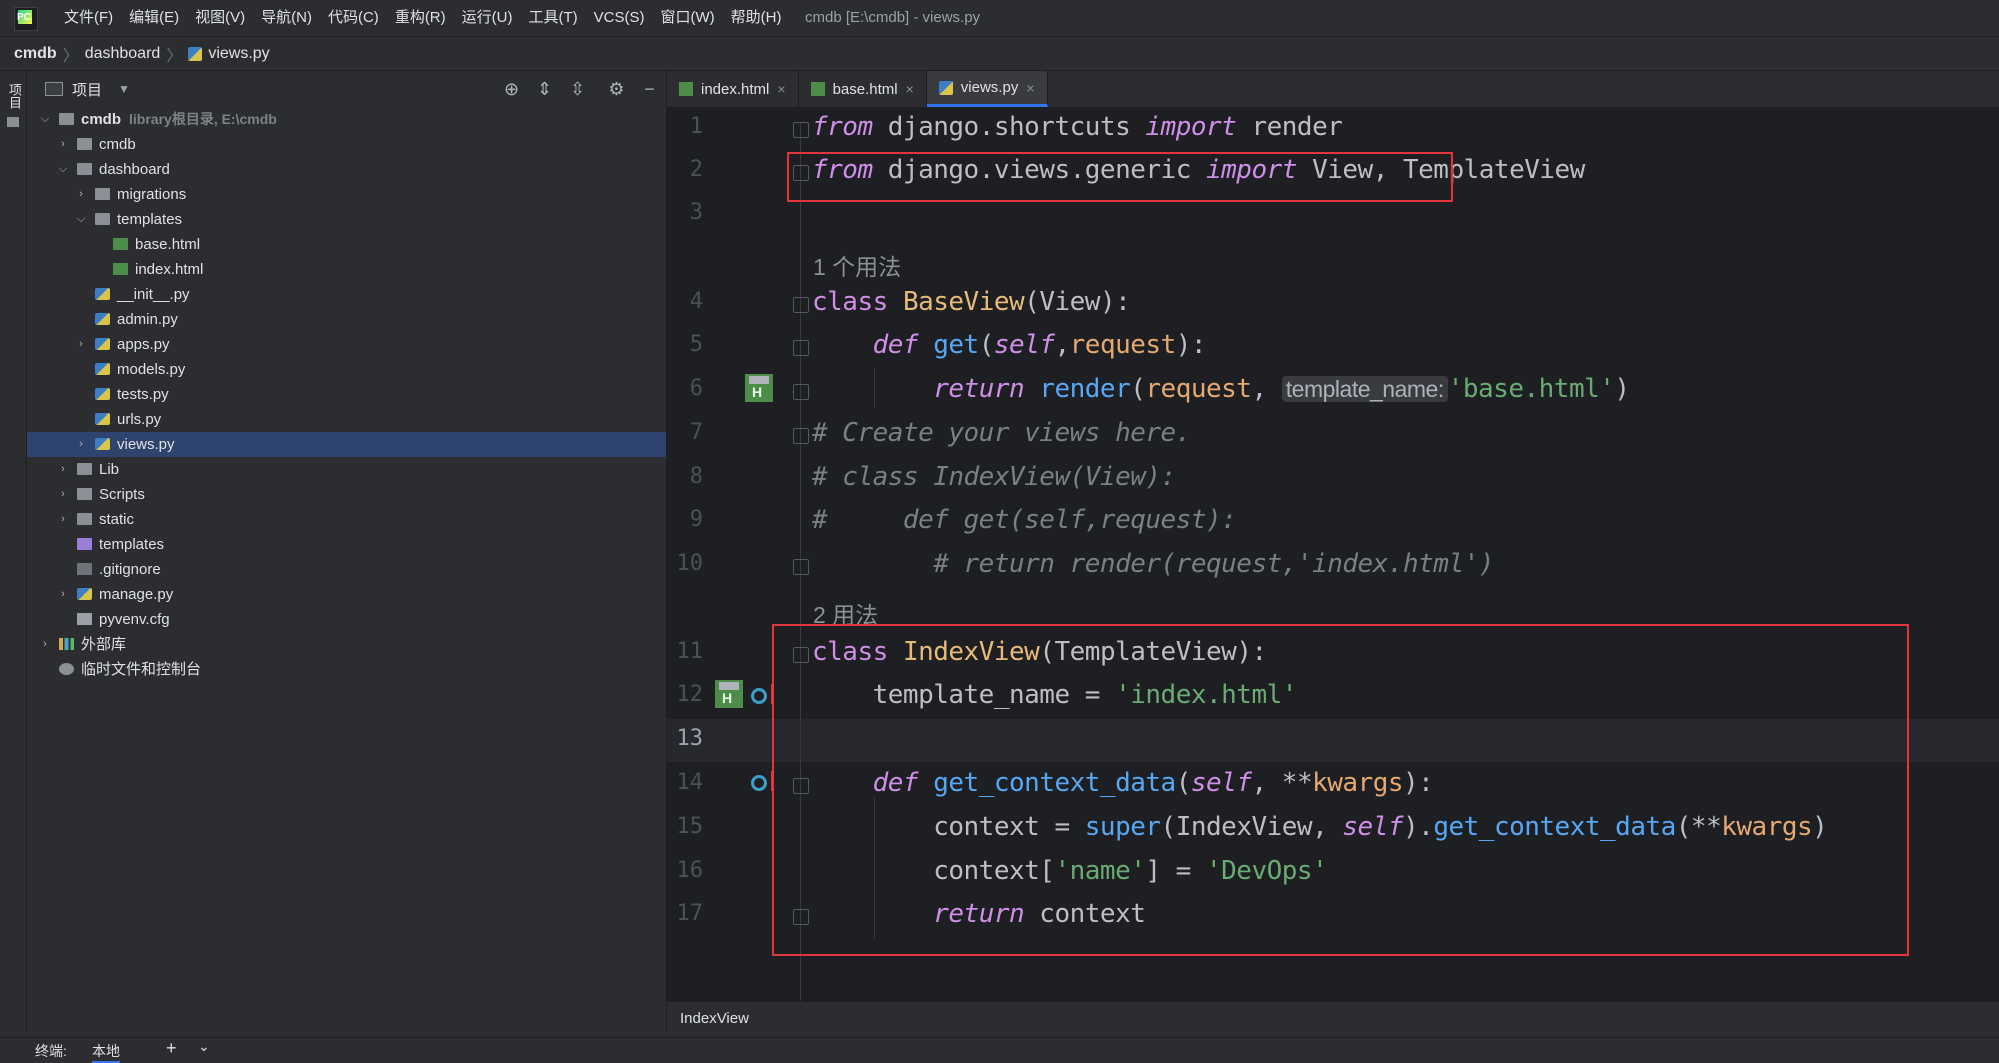  What do you see at coordinates (649, 89) in the screenshot?
I see `minimize-icon: −` at bounding box center [649, 89].